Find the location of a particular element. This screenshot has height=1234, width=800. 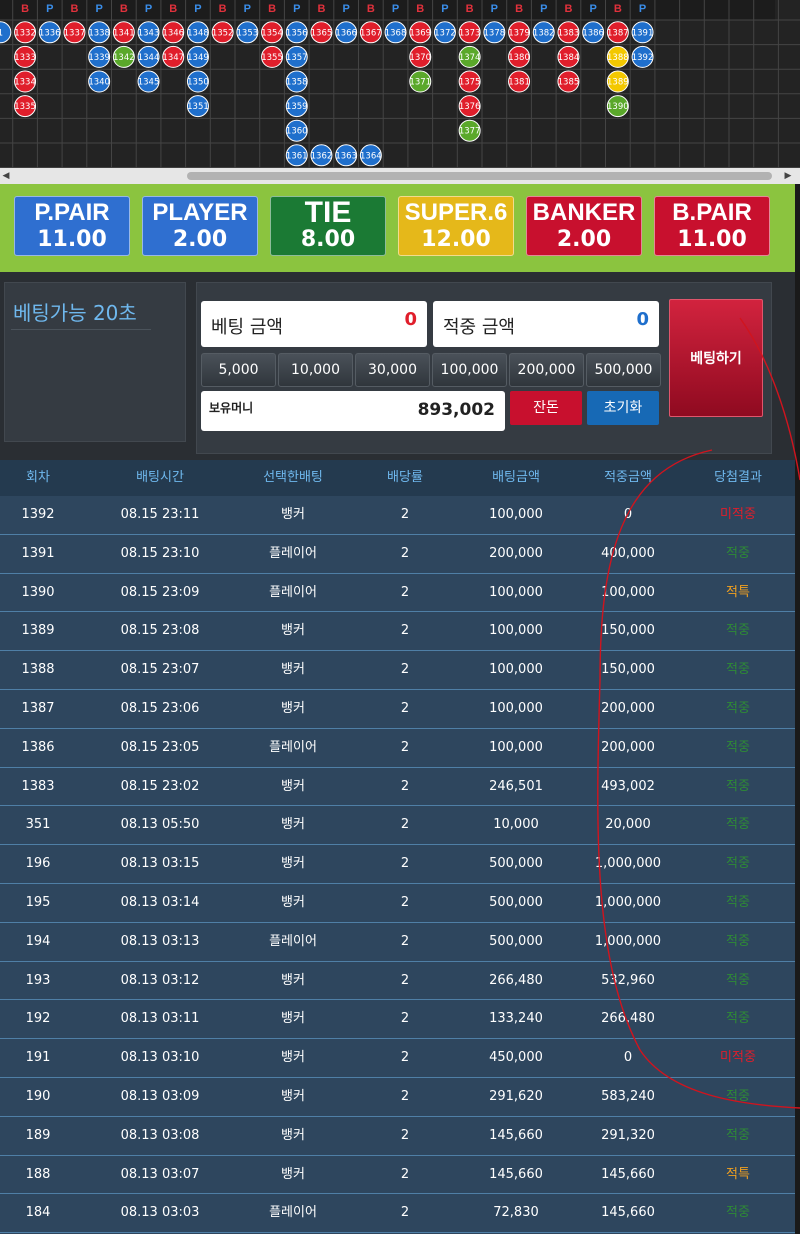

cell-bet-amount: 246,501 is located at coordinates (516, 786).